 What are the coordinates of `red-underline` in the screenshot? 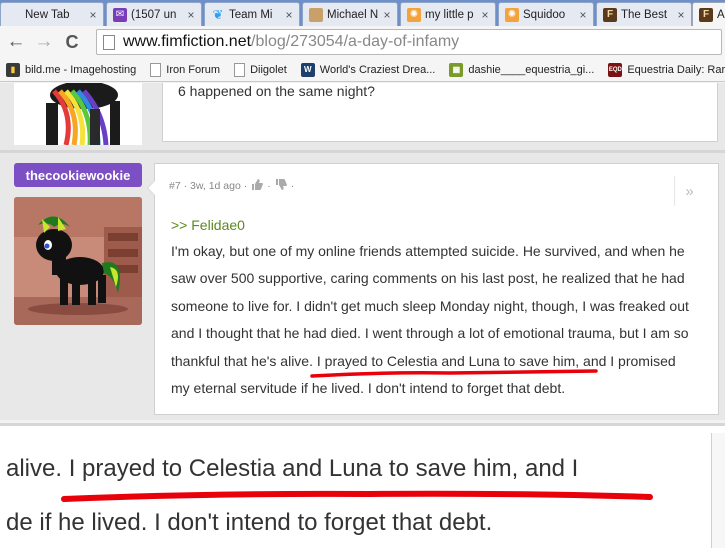 It's located at (454, 373).